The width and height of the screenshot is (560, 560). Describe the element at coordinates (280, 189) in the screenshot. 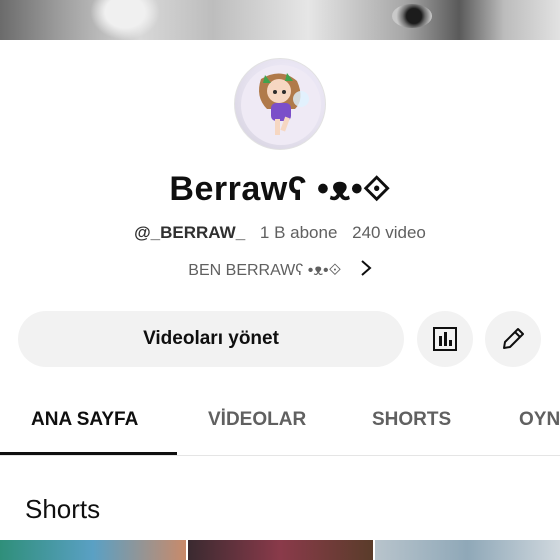

I see `channel-name: Berrawʕ •ᴥ•⟐` at that location.